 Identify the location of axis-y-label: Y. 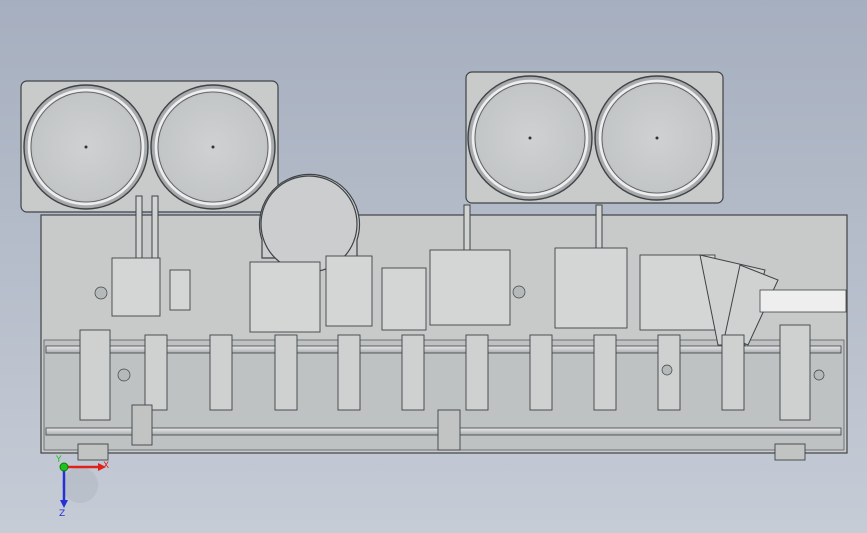
(58, 460).